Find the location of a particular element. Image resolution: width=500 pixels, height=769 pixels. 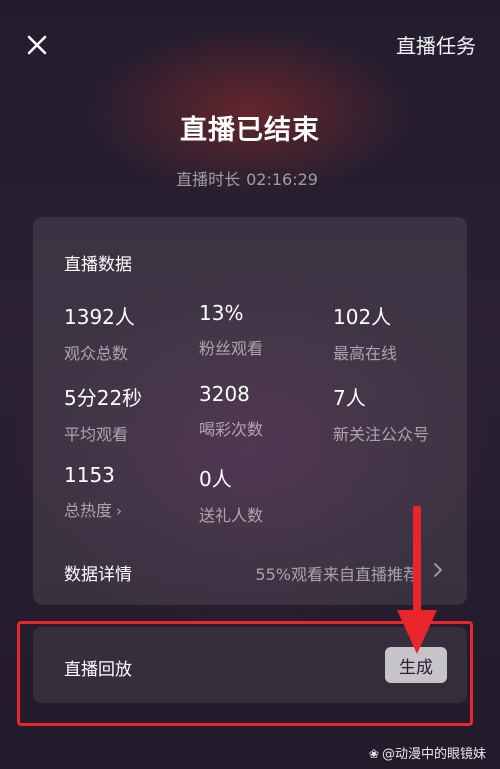

stat-label: 送礼人数 is located at coordinates (231, 515).